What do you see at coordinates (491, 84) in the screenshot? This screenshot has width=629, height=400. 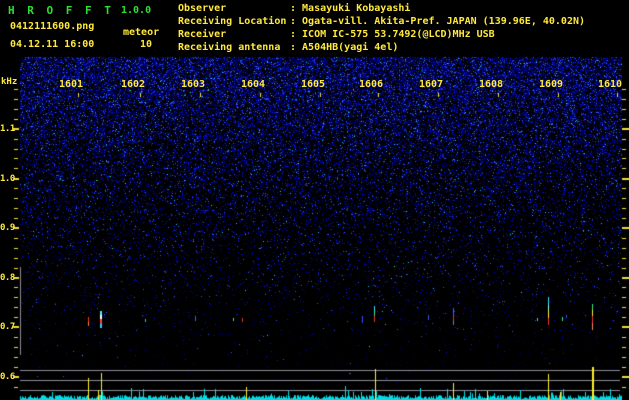 I see `time-tick-label: 1608` at bounding box center [491, 84].